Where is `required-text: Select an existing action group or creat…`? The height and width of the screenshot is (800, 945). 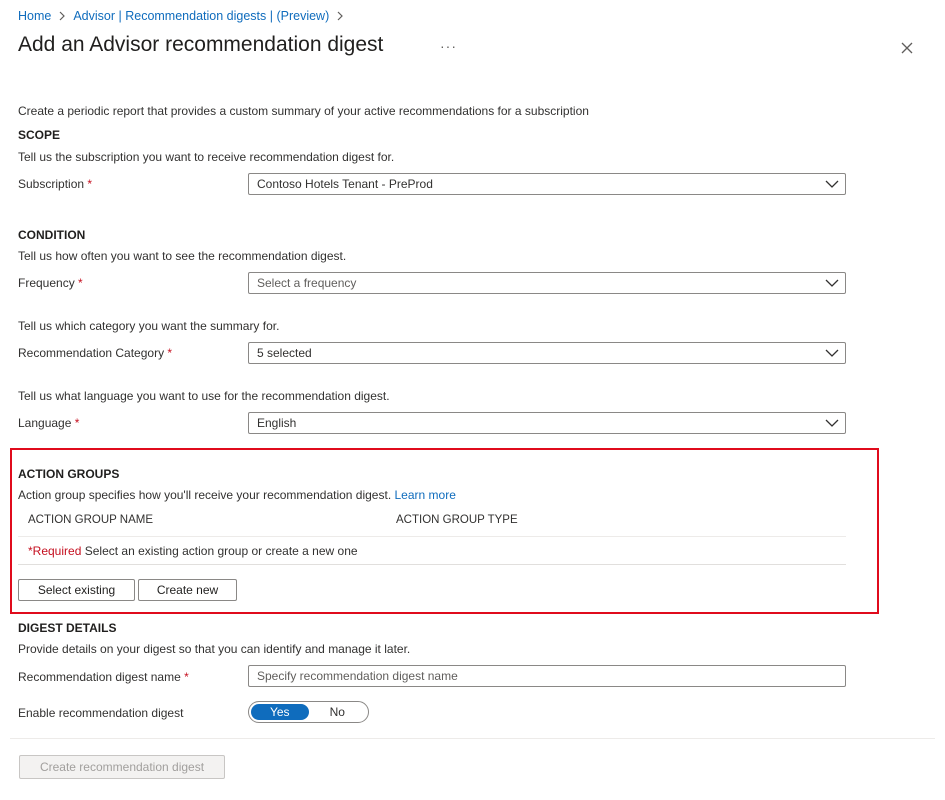
required-text: Select an existing action group or creat… is located at coordinates (221, 551).